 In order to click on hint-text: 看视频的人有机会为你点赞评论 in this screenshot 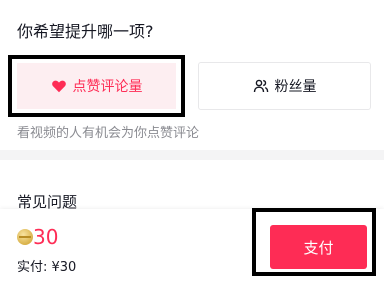, I will do `click(108, 133)`.